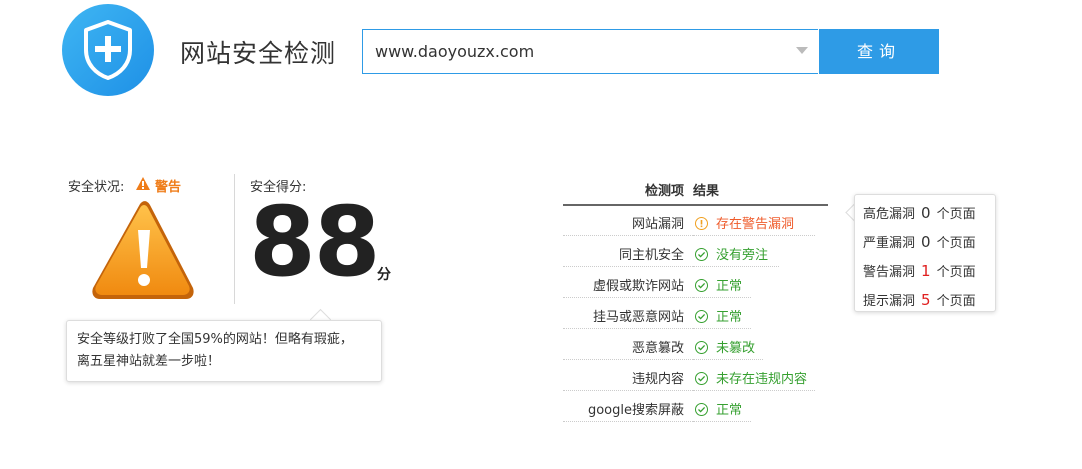  What do you see at coordinates (889, 243) in the screenshot?
I see `vuln-label: 严重漏洞` at bounding box center [889, 243].